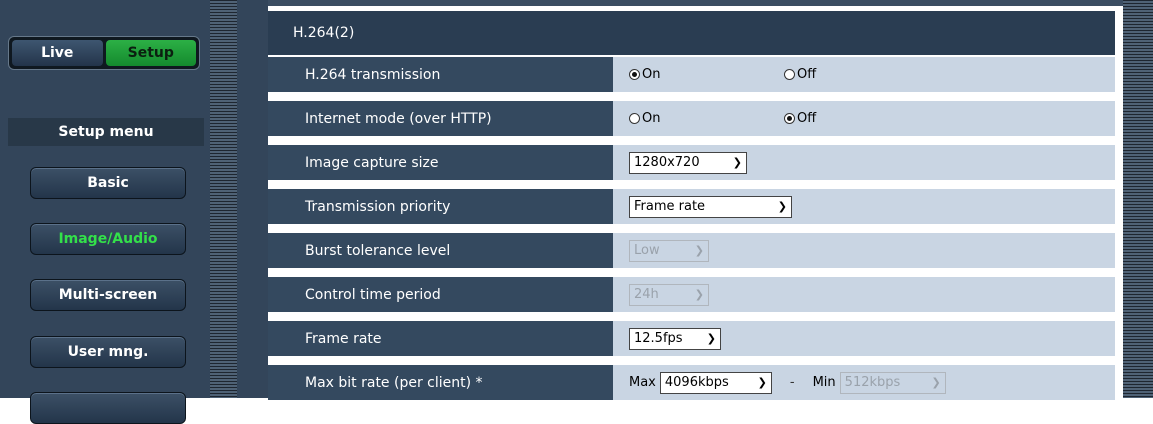  What do you see at coordinates (872, 382) in the screenshot?
I see `select-value: 512kbps` at bounding box center [872, 382].